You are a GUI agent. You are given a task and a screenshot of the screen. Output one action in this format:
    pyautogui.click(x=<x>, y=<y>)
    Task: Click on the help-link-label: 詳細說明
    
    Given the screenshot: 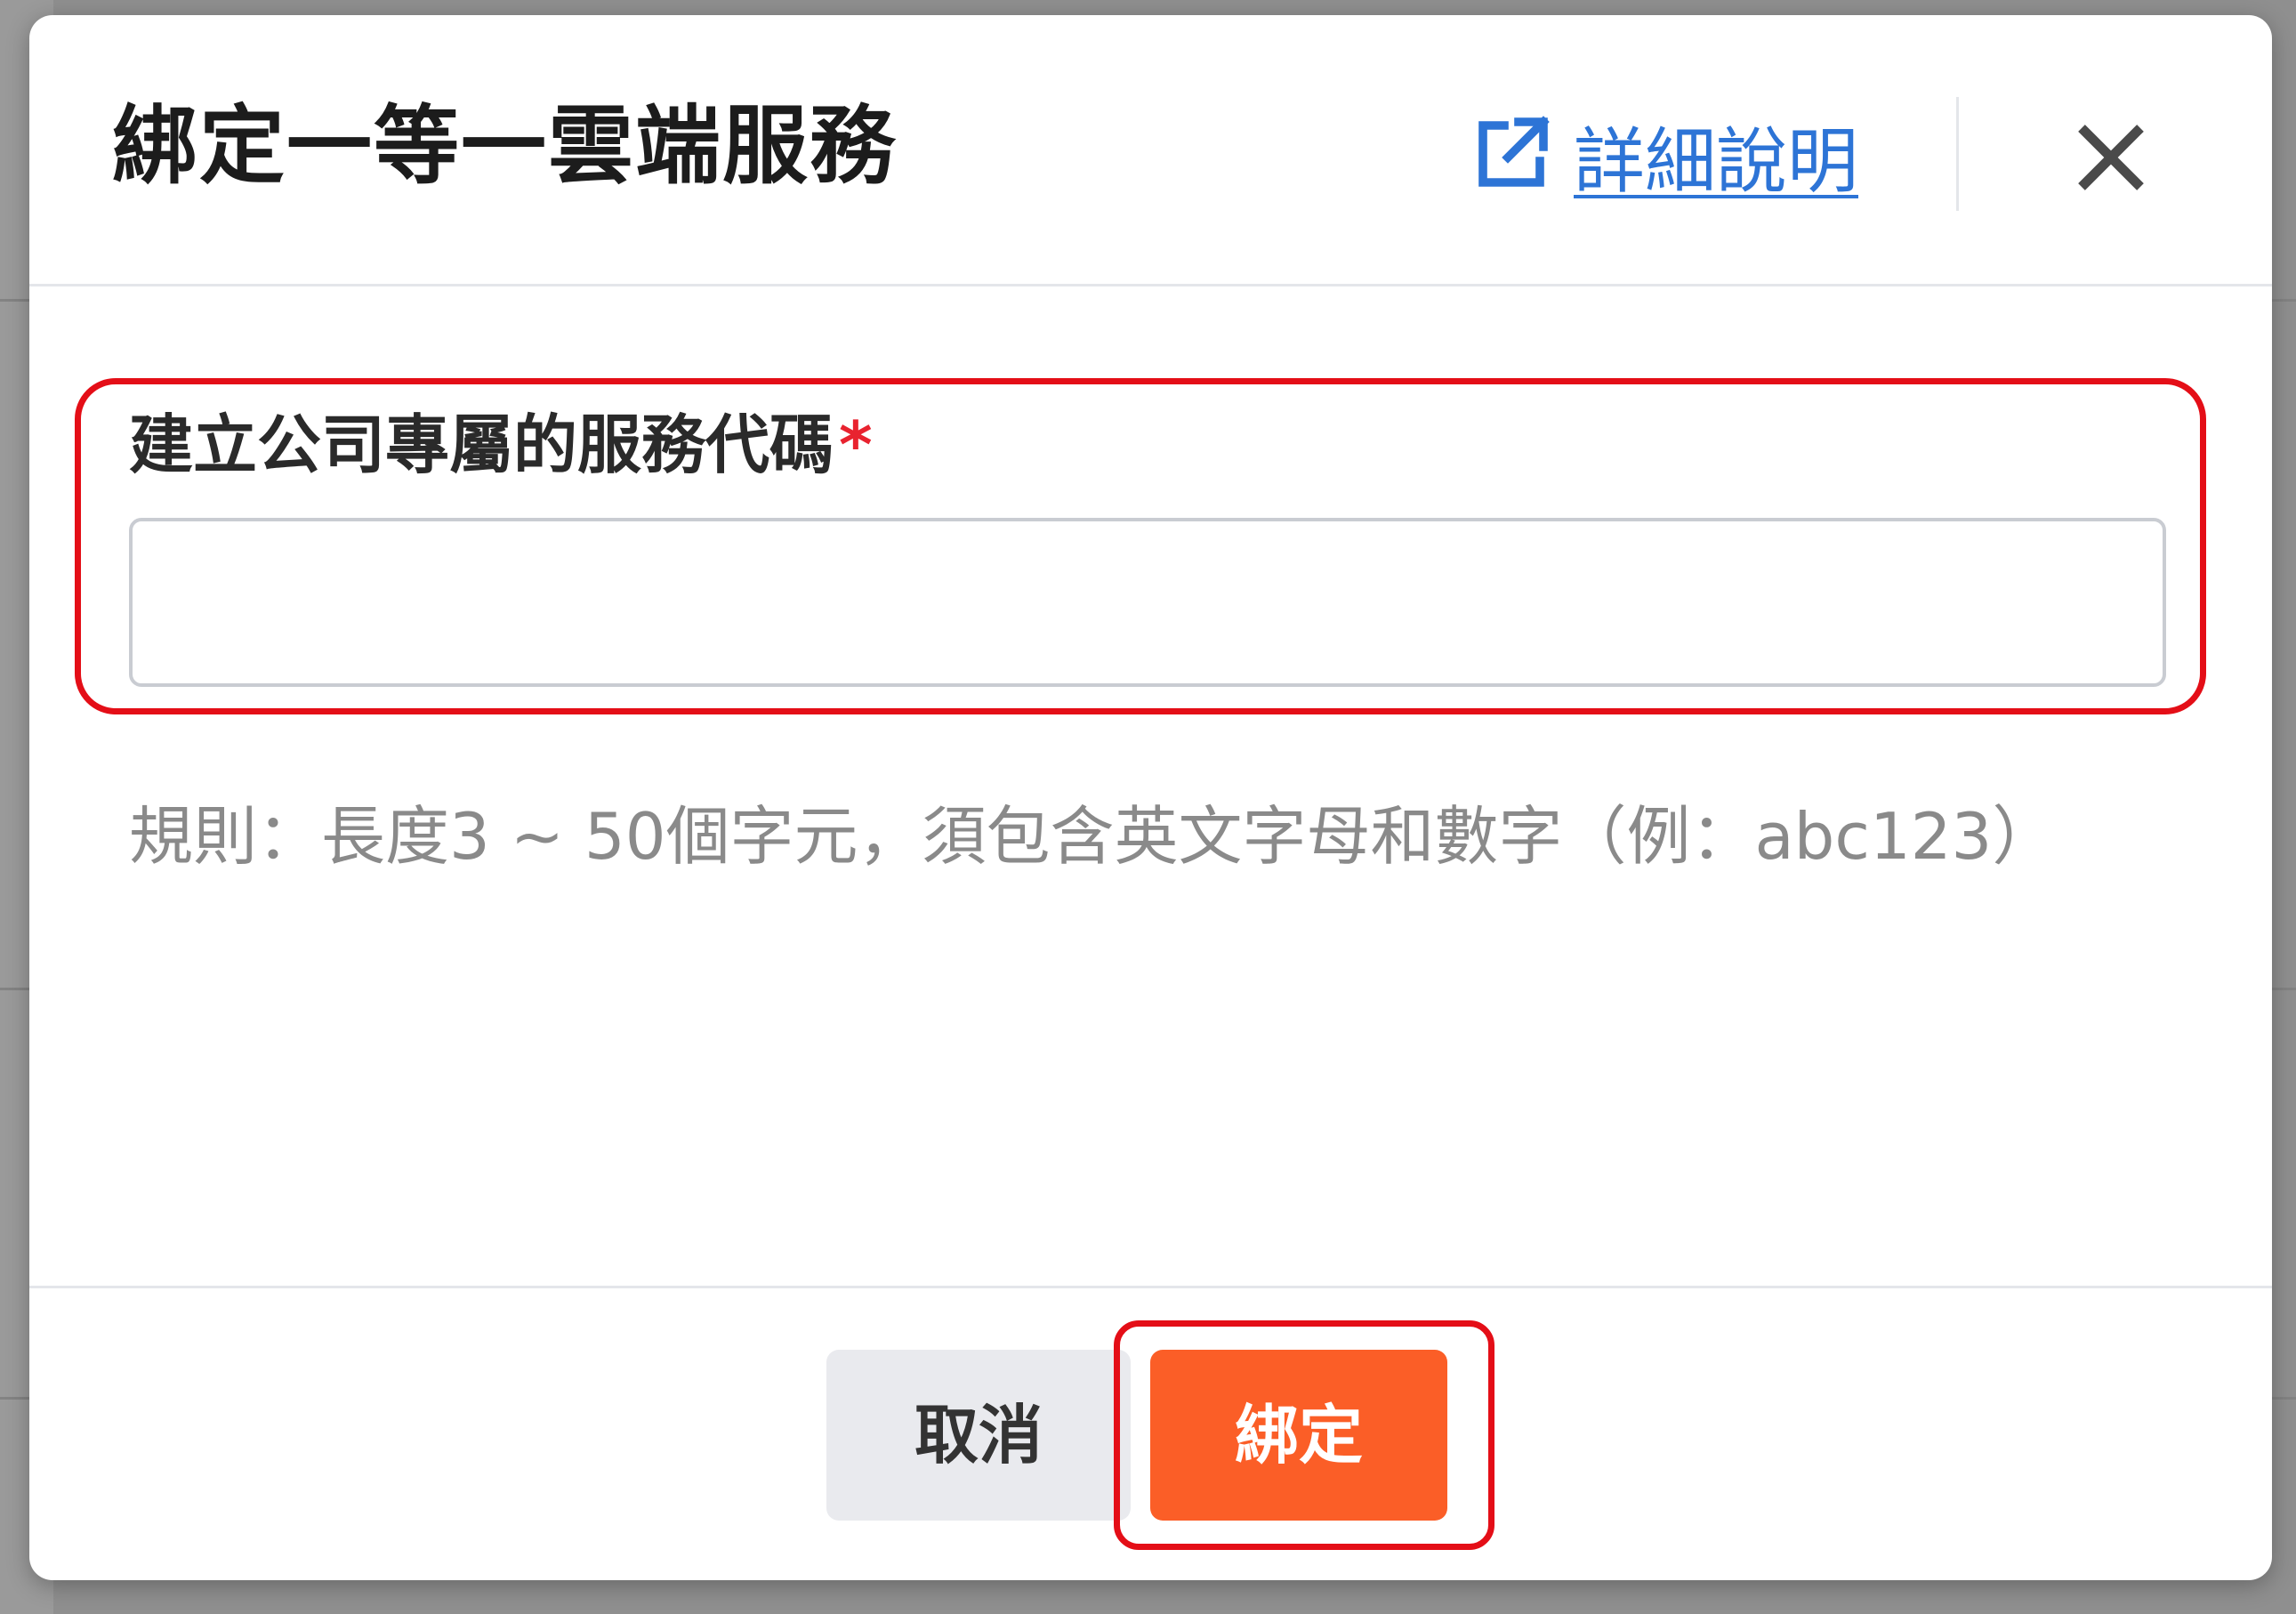 What is the action you would take?
    pyautogui.click(x=1716, y=161)
    